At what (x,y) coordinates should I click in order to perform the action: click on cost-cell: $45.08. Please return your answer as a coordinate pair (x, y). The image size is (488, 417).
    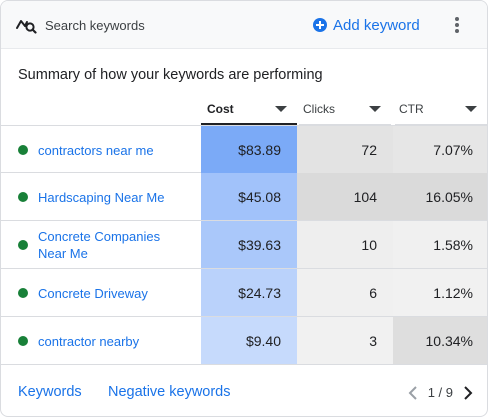
    Looking at the image, I should click on (249, 196).